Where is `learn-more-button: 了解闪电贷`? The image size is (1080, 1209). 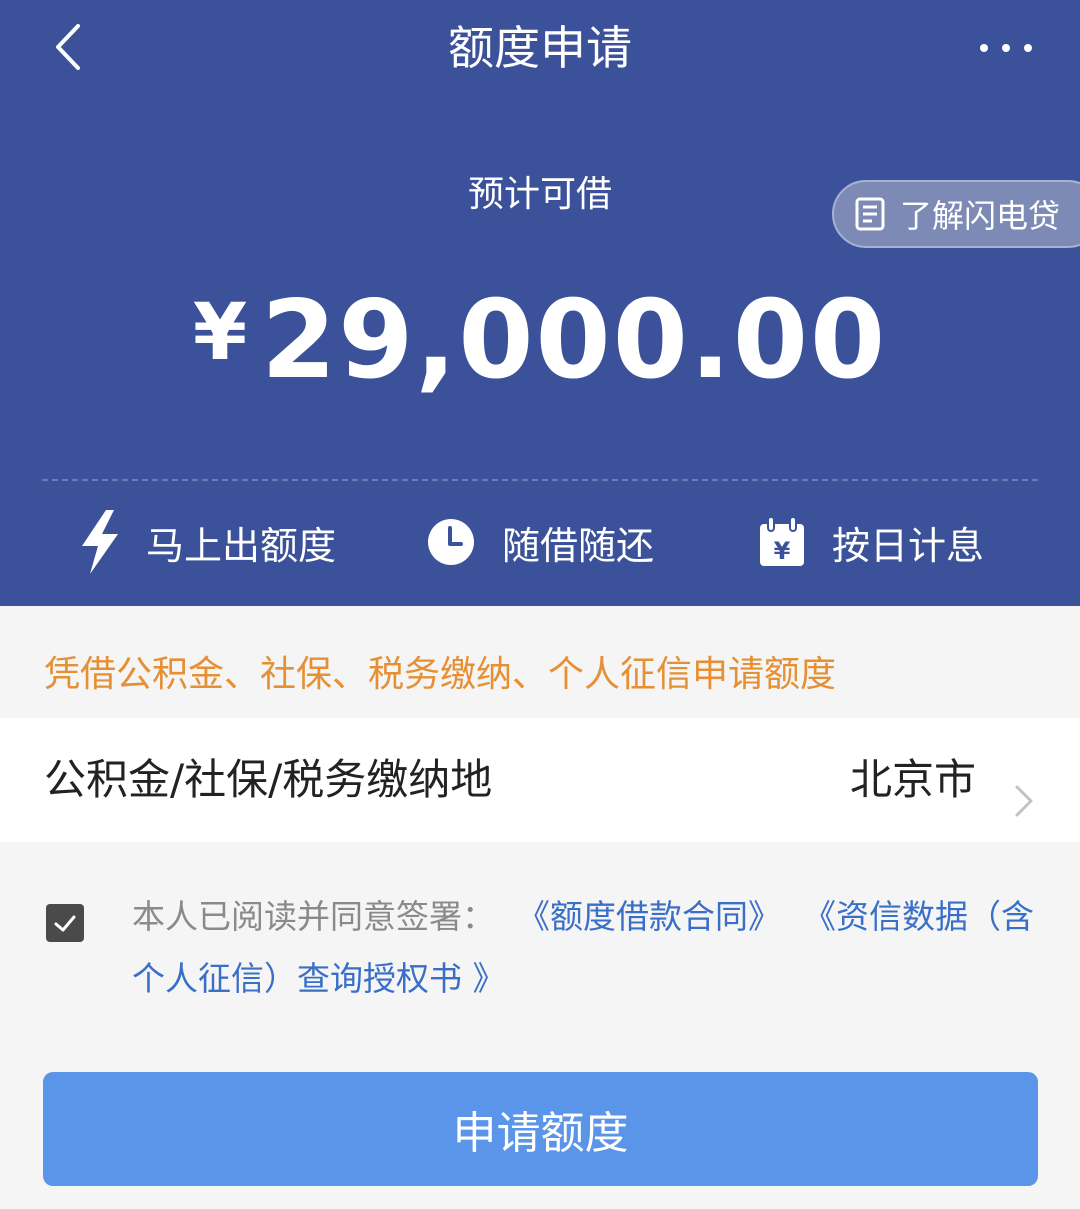 learn-more-button: 了解闪电贷 is located at coordinates (956, 214).